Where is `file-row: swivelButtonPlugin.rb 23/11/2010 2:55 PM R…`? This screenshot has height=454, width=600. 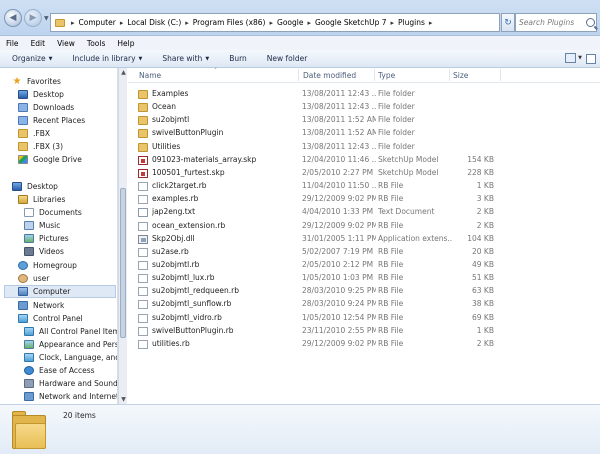 file-row: swivelButtonPlugin.rb 23/11/2010 2:55 PM R… is located at coordinates (364, 331).